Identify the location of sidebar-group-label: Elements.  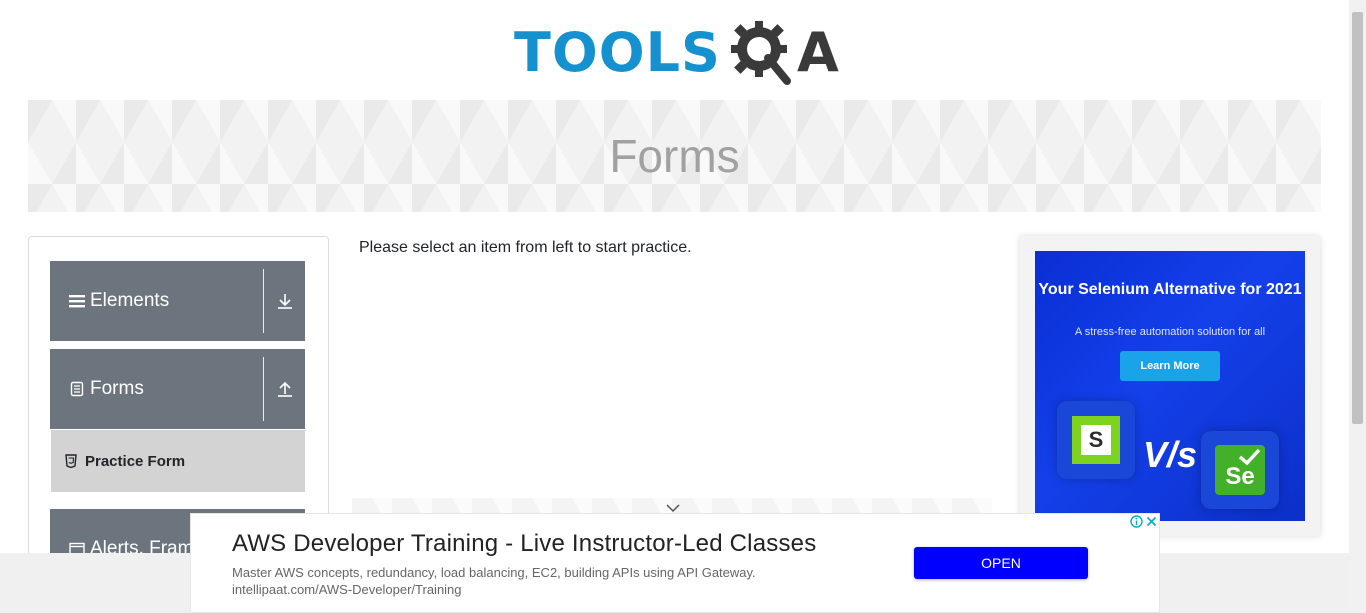
(130, 300).